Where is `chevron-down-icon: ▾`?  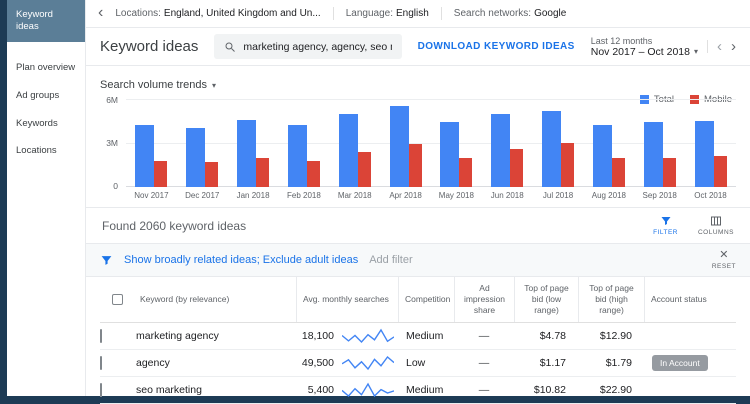 chevron-down-icon: ▾ is located at coordinates (695, 51).